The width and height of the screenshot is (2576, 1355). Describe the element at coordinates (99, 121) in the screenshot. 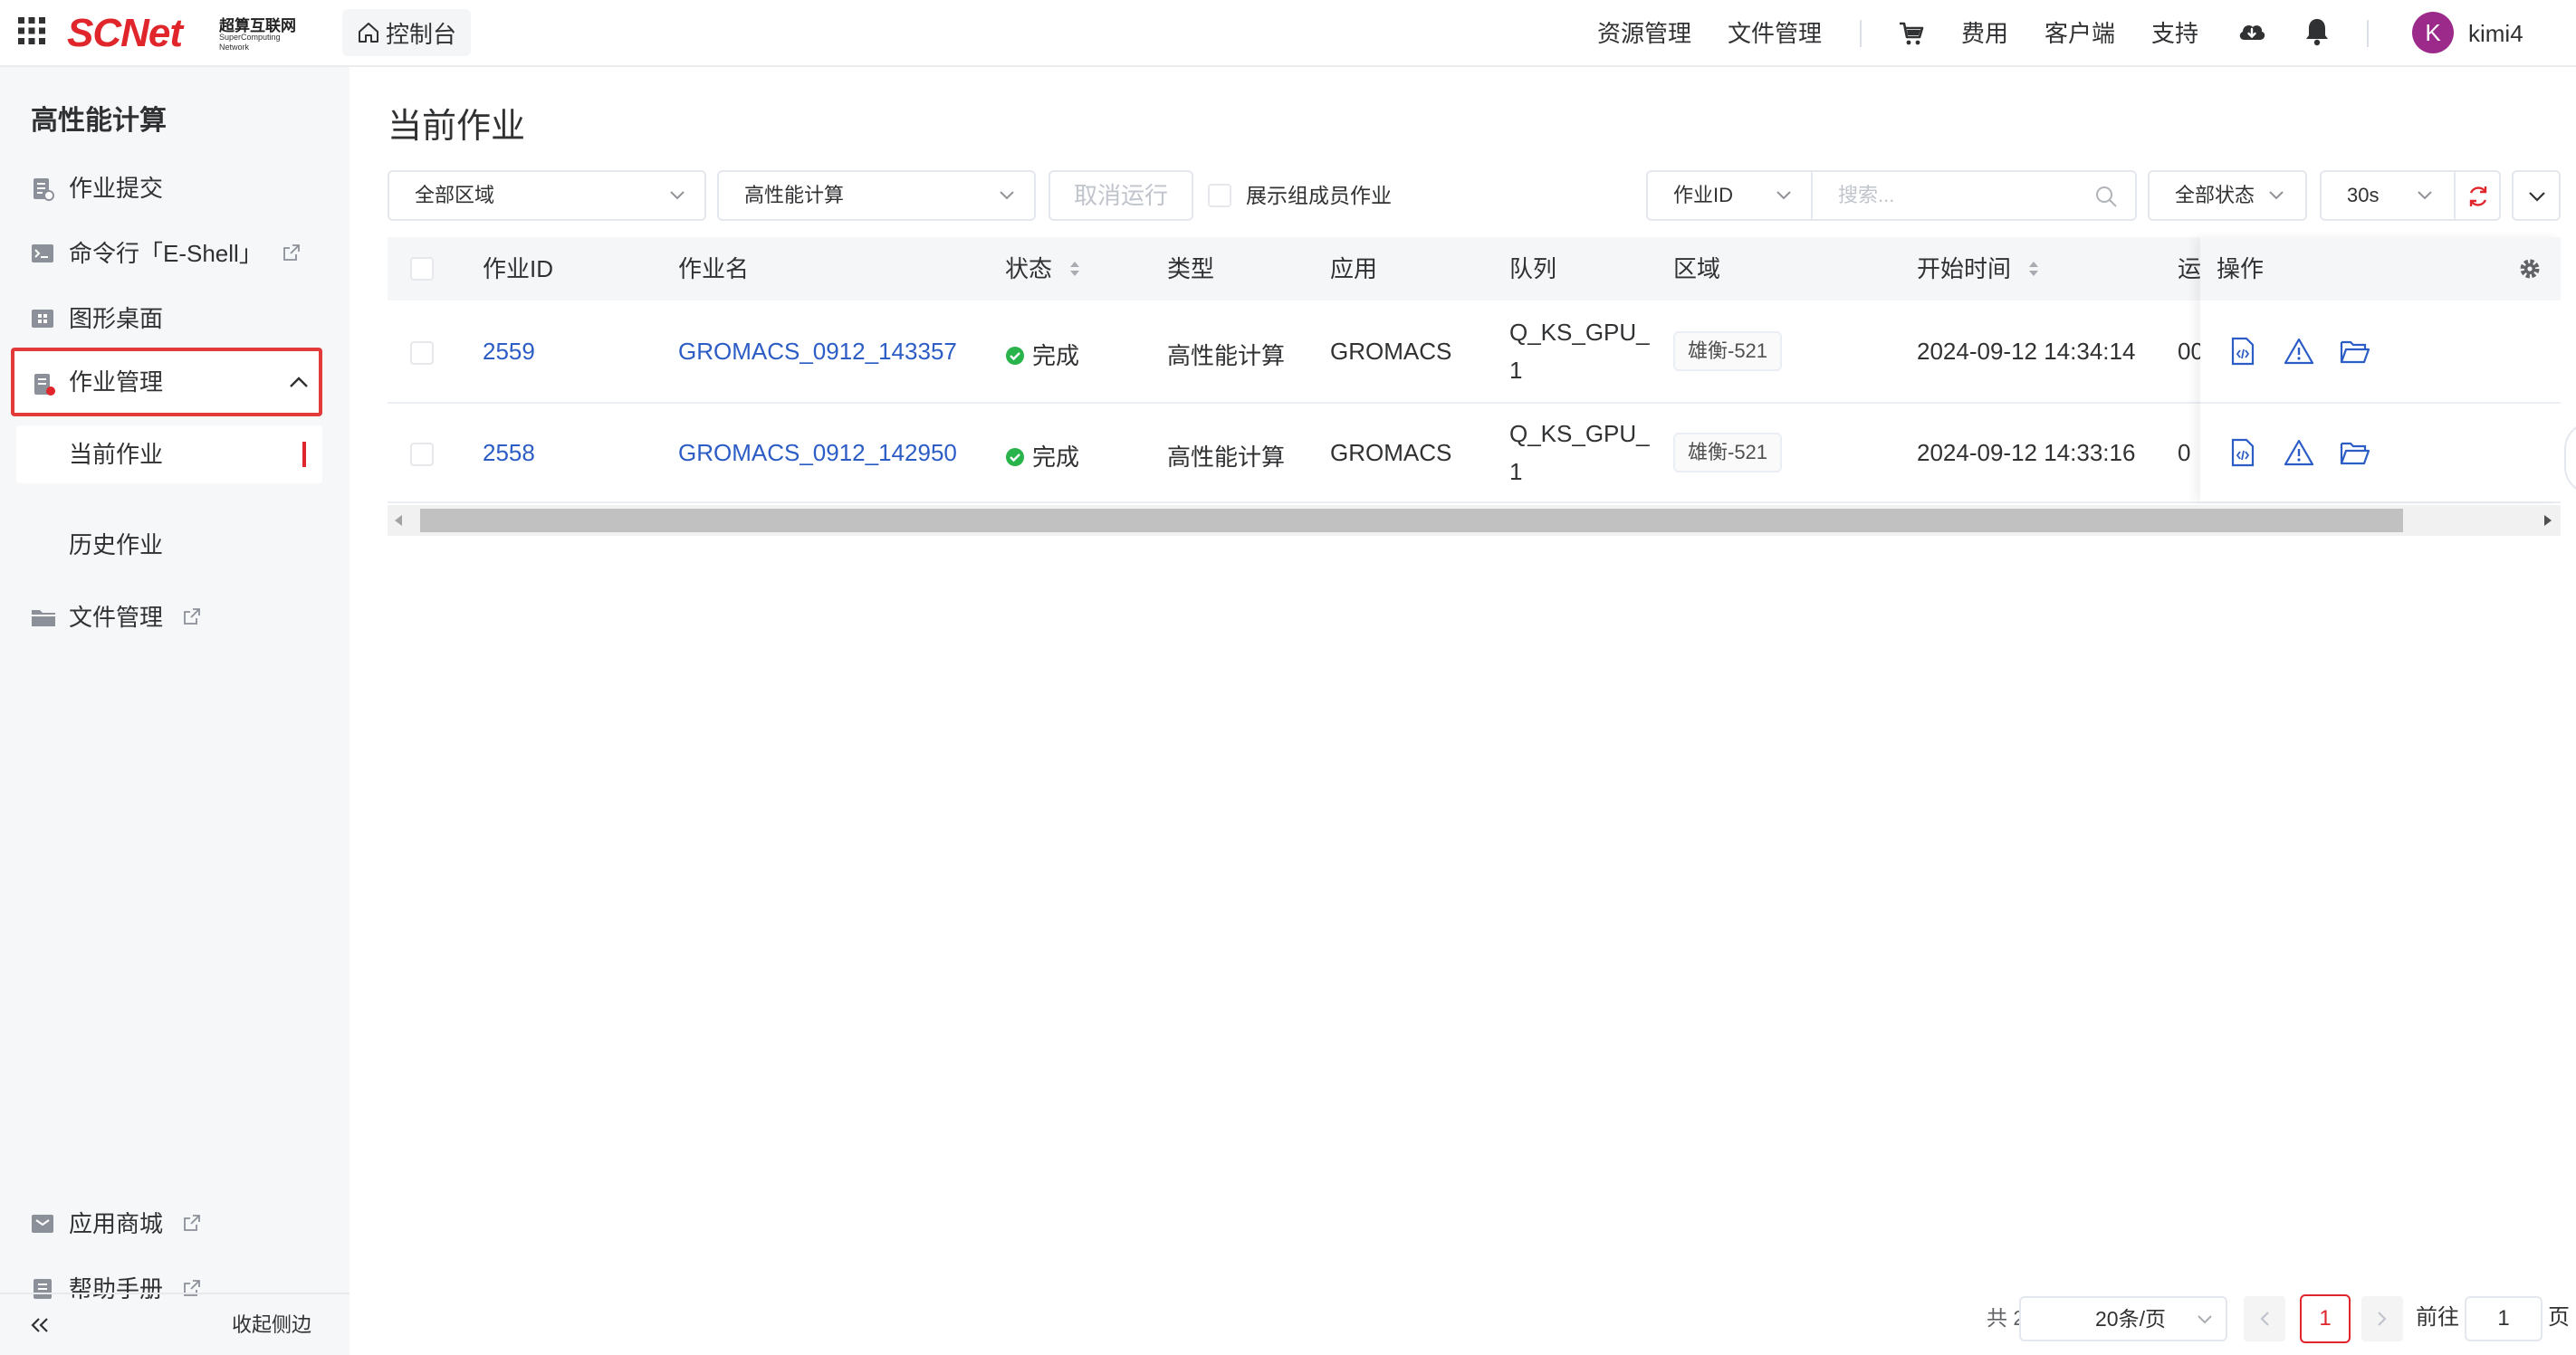

I see `sidebar-title: 高性能计算` at that location.